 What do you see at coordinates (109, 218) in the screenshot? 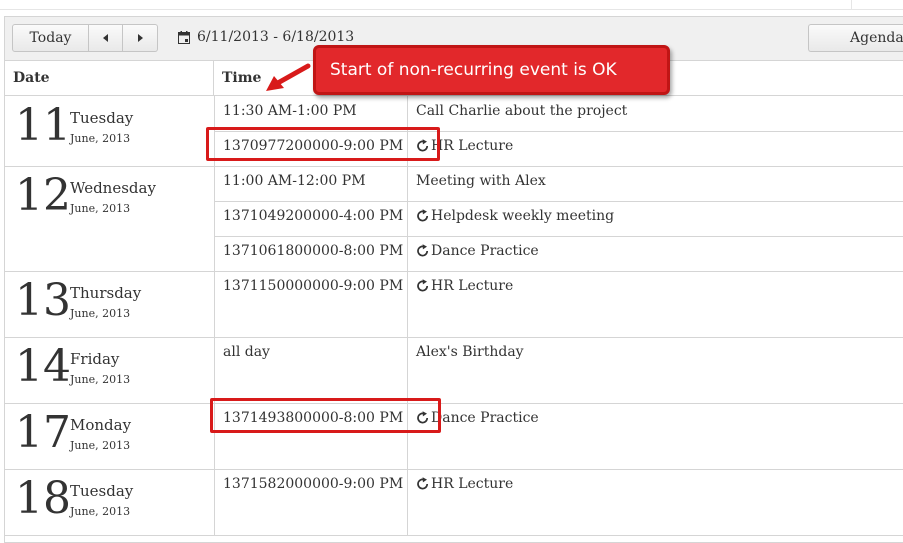
I see `day-cell: 12 Wednesday June, 2013` at bounding box center [109, 218].